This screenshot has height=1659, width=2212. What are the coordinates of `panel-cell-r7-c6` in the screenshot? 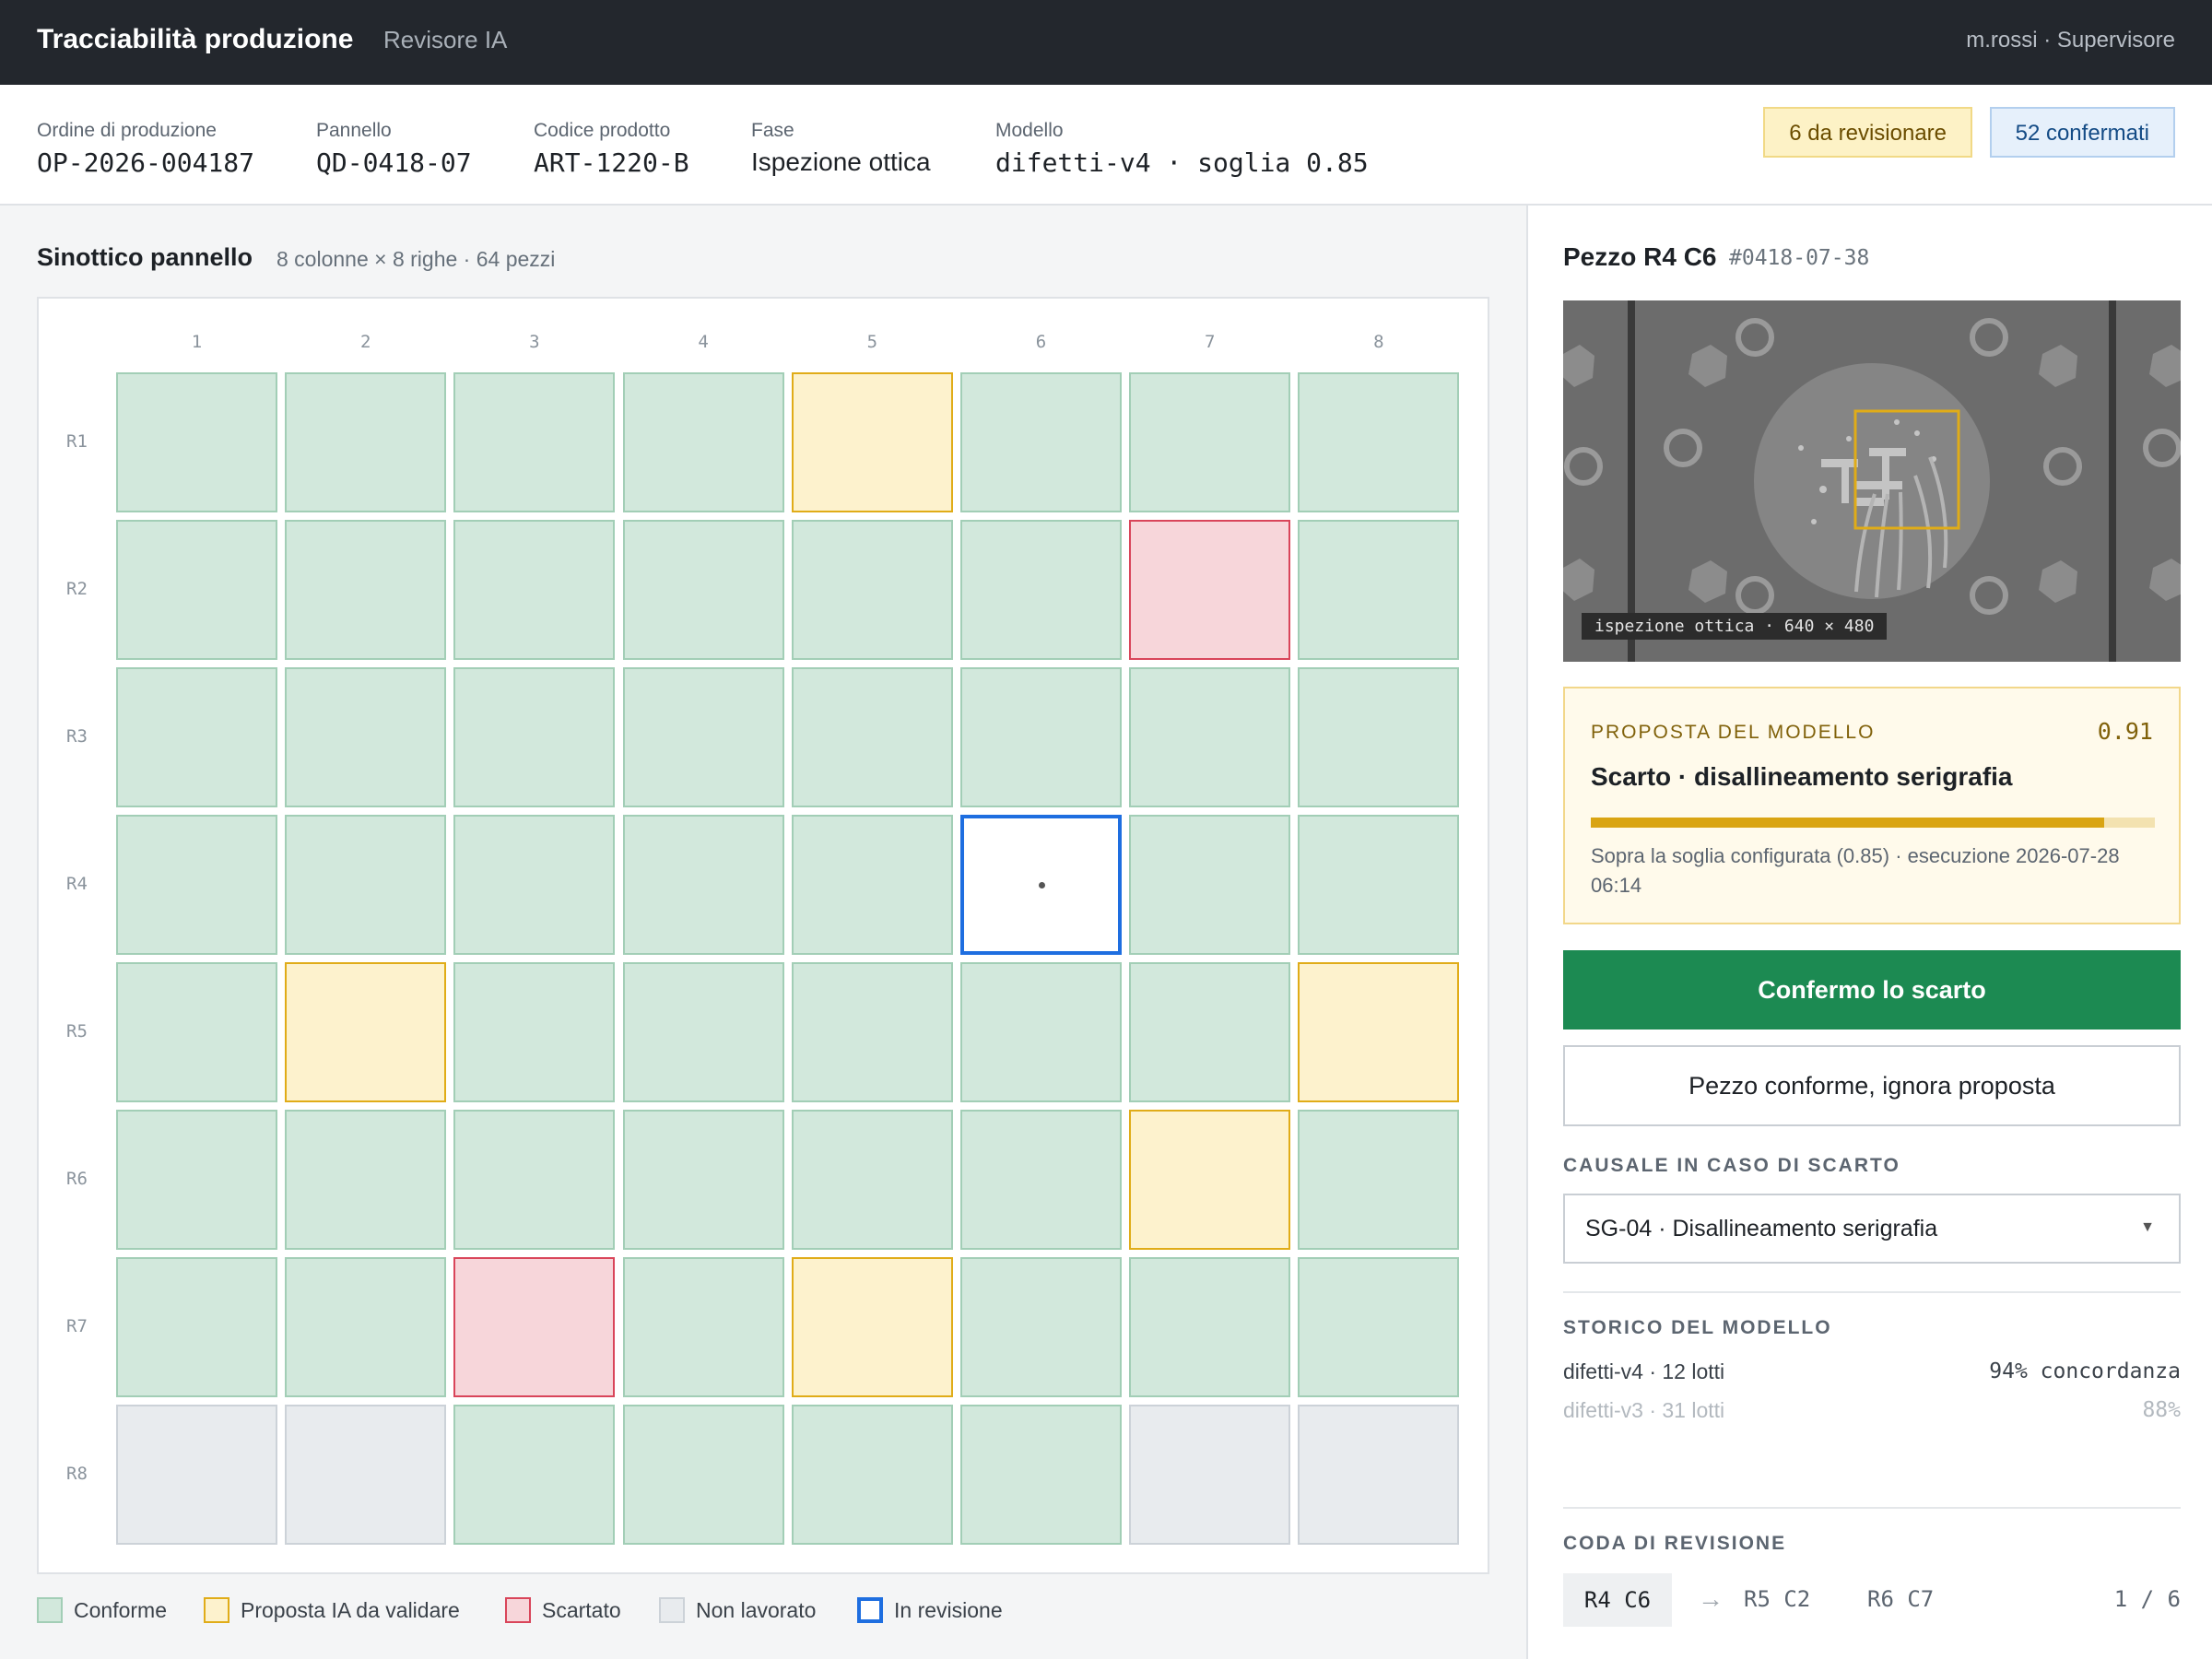 It's located at (1041, 1327).